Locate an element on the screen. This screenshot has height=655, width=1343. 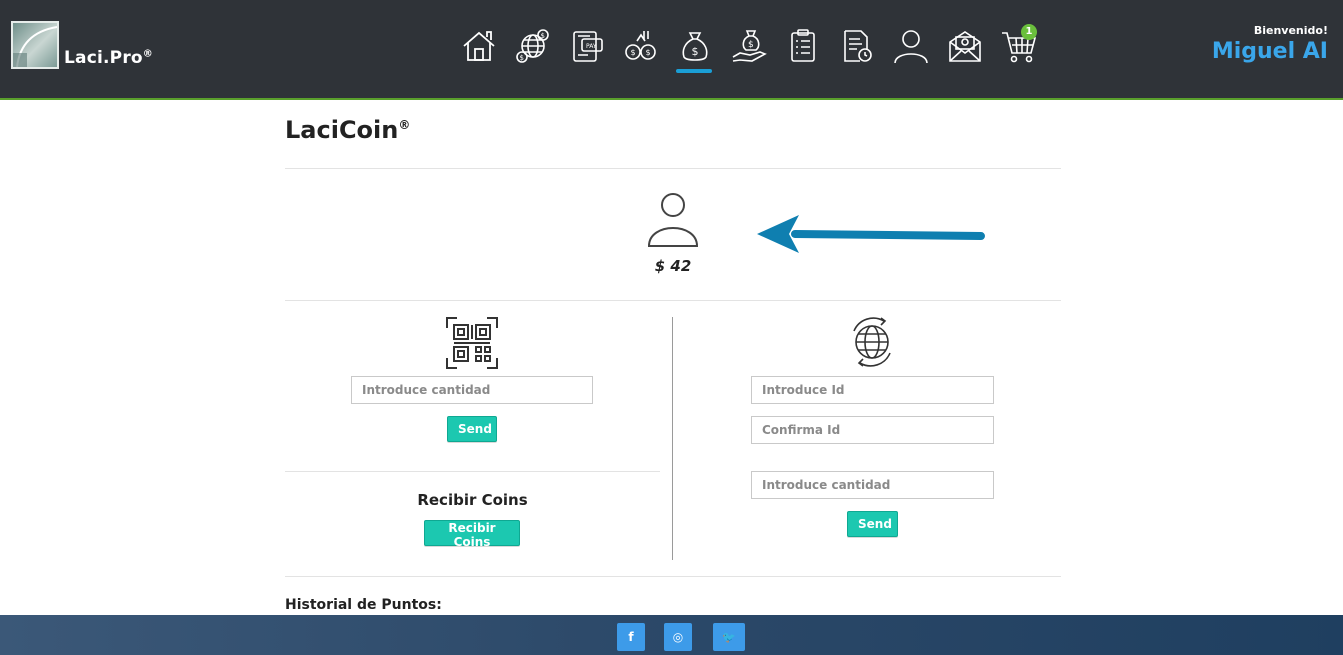
mail-icon is located at coordinates (965, 46).